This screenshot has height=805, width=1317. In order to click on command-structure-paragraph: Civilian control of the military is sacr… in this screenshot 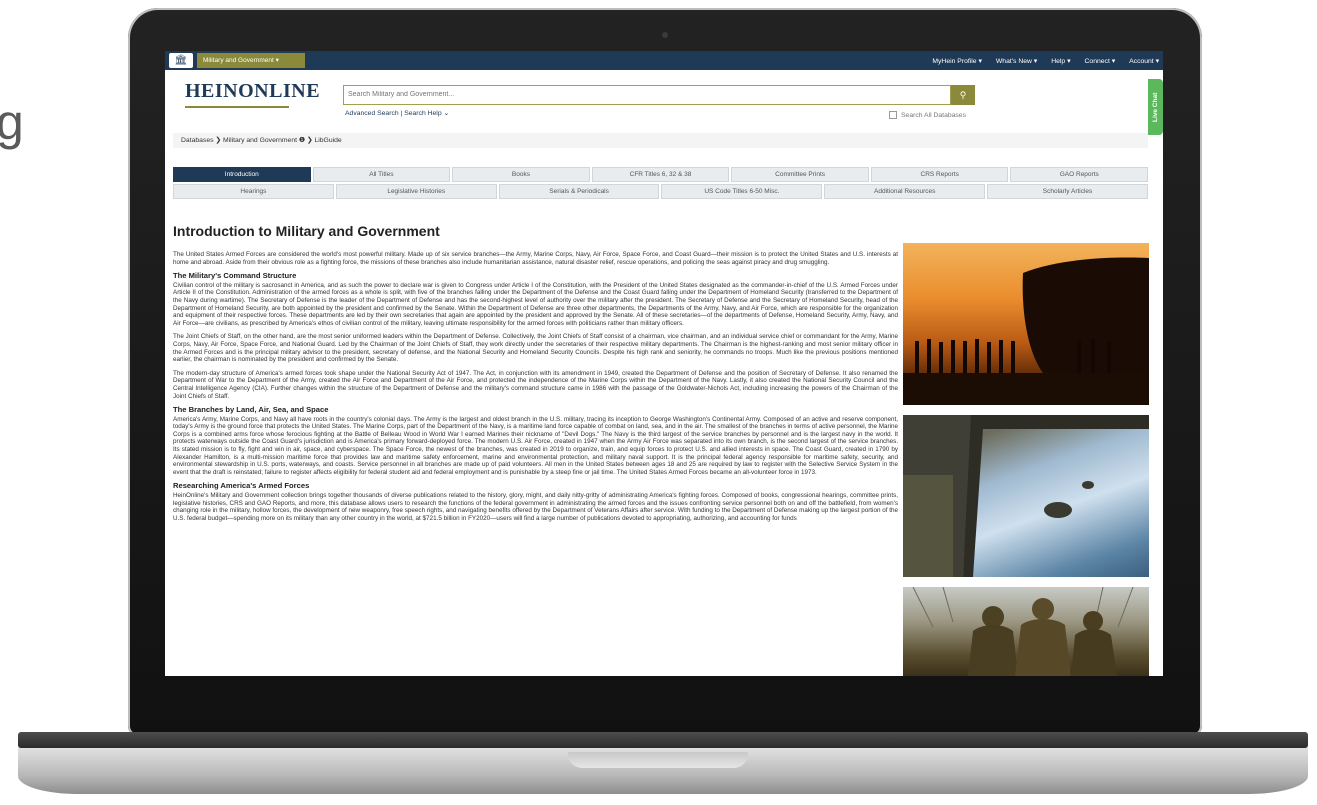, I will do `click(535, 304)`.